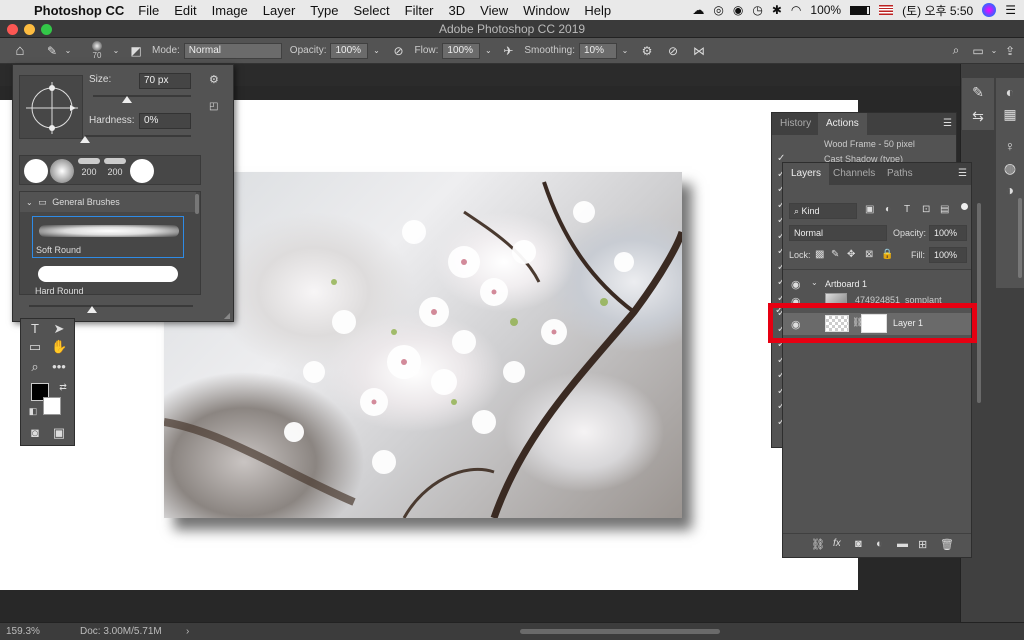 Image resolution: width=1024 pixels, height=640 pixels. What do you see at coordinates (59, 433) in the screenshot?
I see `screen-mode-icon: ▣` at bounding box center [59, 433].